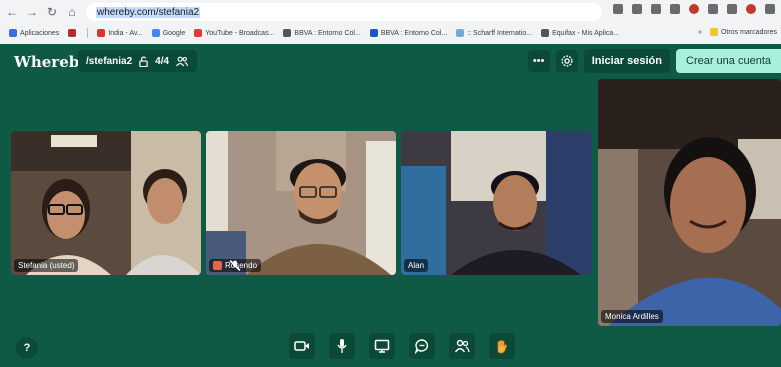  I want to click on screen-share-button, so click(382, 346).